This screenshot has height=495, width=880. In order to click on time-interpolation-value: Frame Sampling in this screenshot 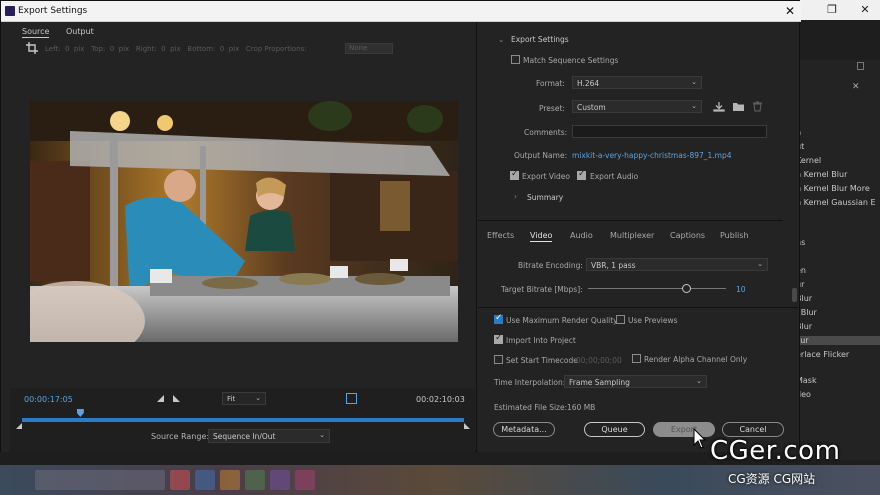, I will do `click(599, 382)`.